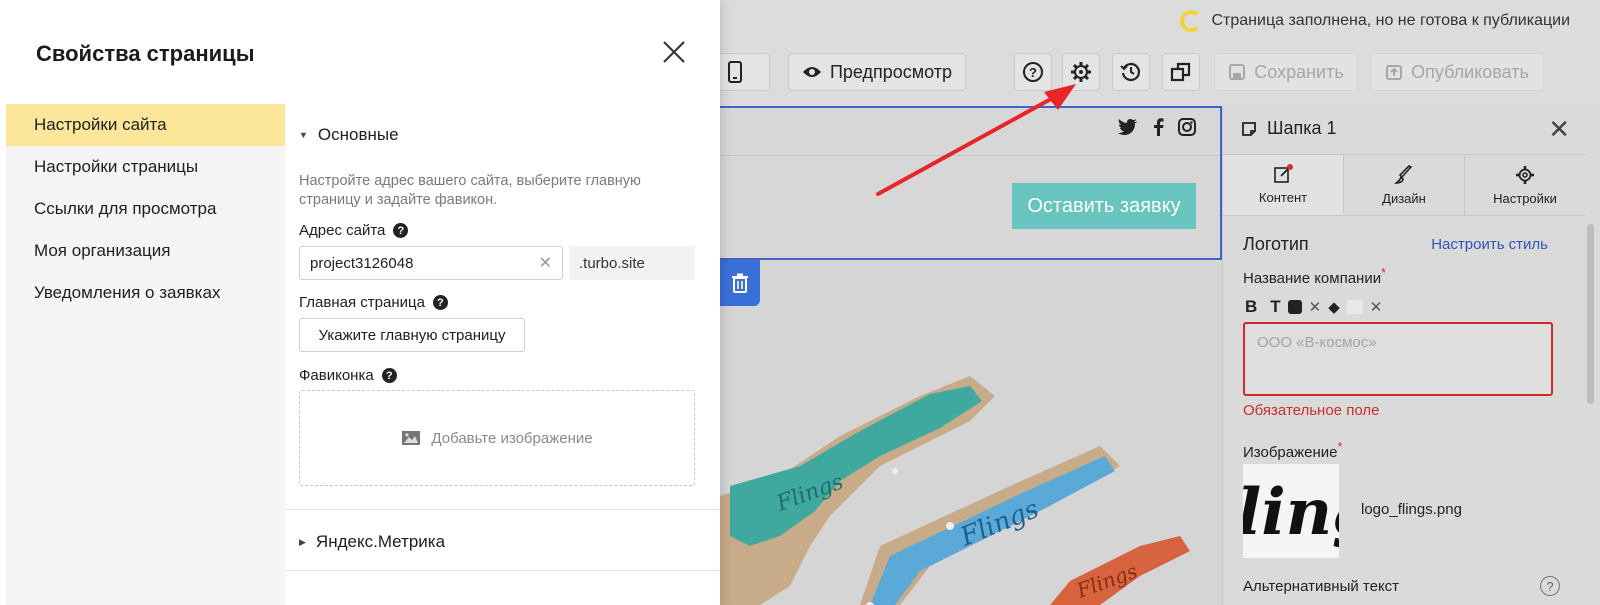 Image resolution: width=1600 pixels, height=605 pixels. Describe the element at coordinates (342, 230) in the screenshot. I see `address-label-text: Адрес сайта` at that location.